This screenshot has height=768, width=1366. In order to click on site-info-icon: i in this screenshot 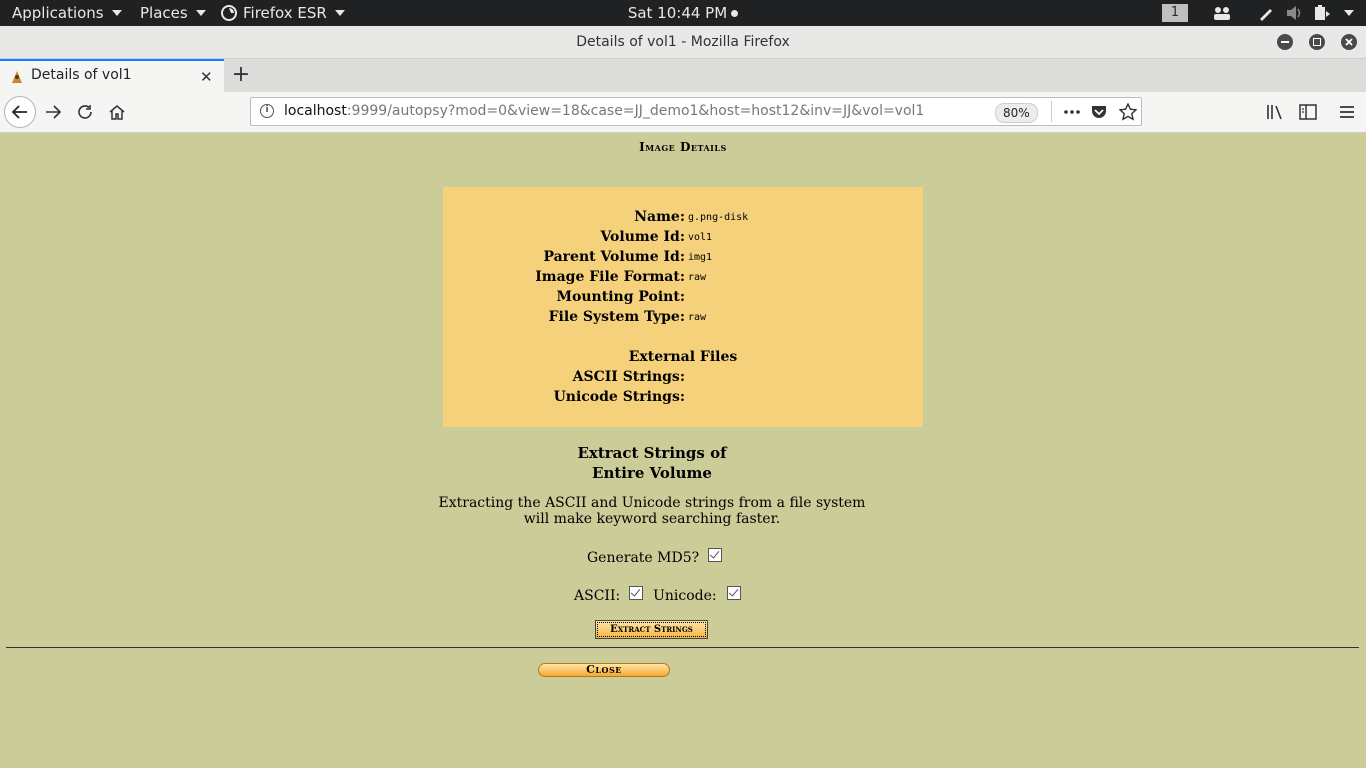, I will do `click(267, 111)`.